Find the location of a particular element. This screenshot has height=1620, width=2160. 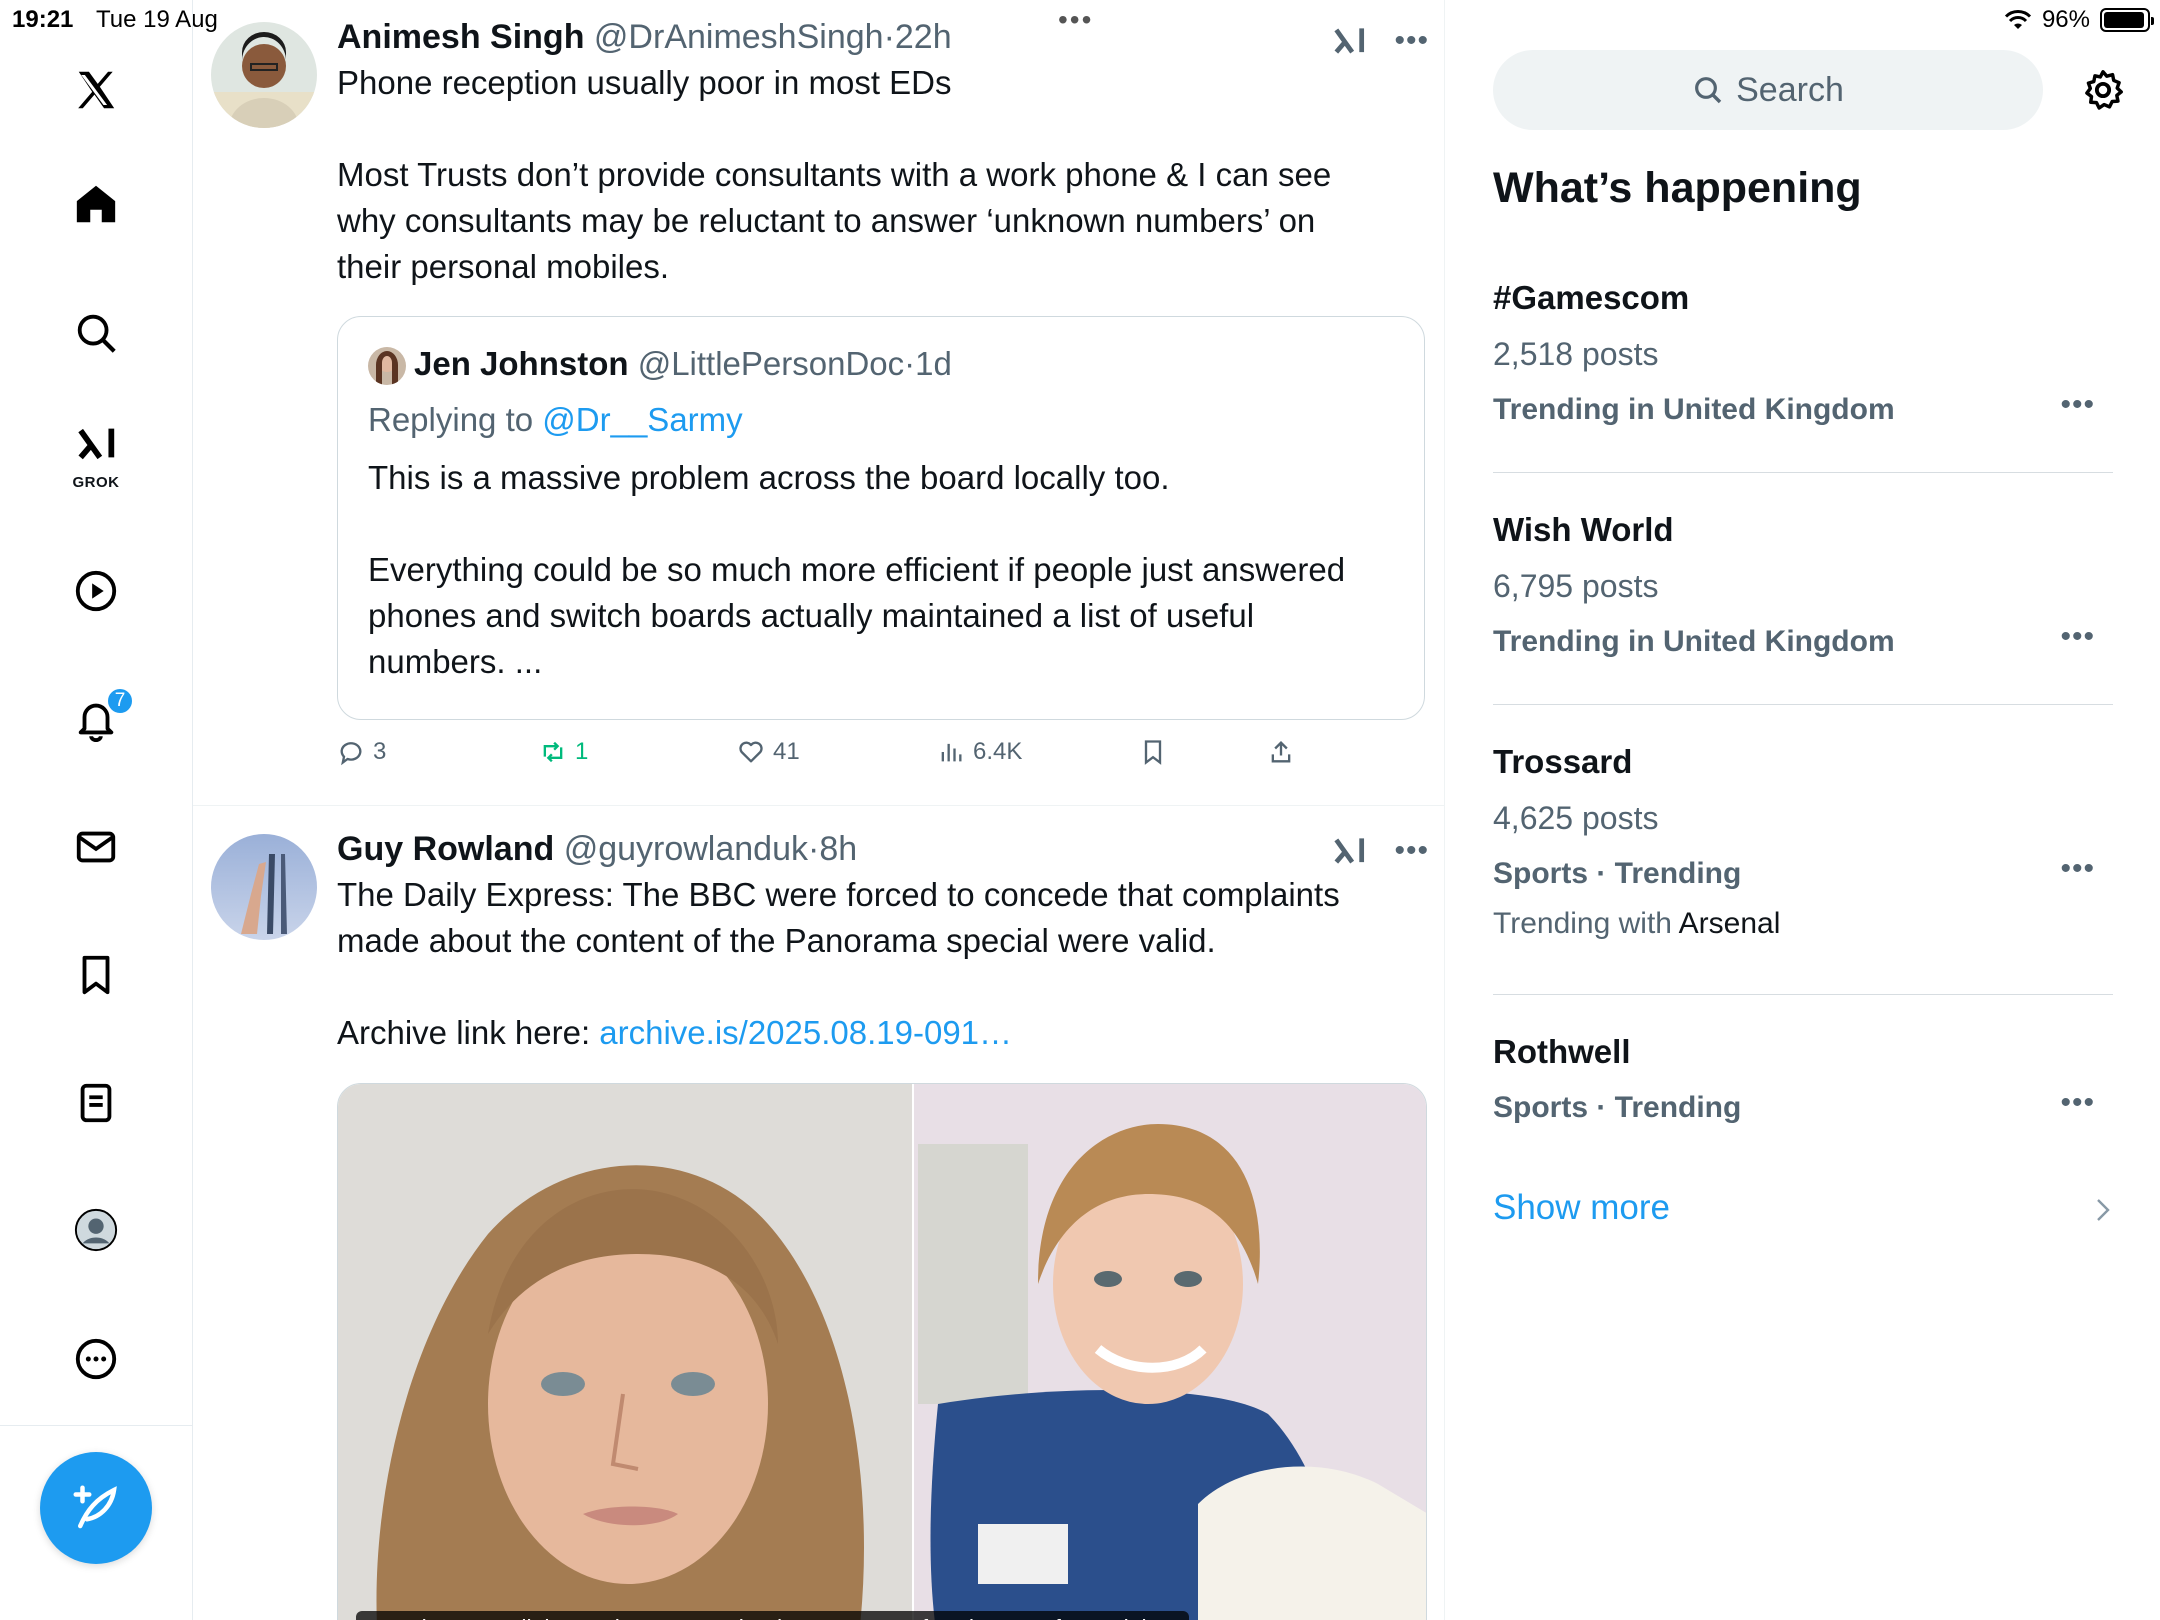

tweet-line: their personal mobiles. is located at coordinates (503, 266).